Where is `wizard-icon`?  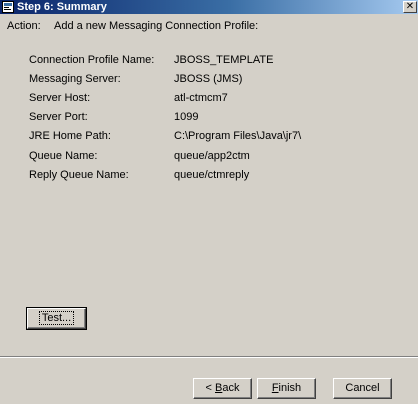 wizard-icon is located at coordinates (8, 7).